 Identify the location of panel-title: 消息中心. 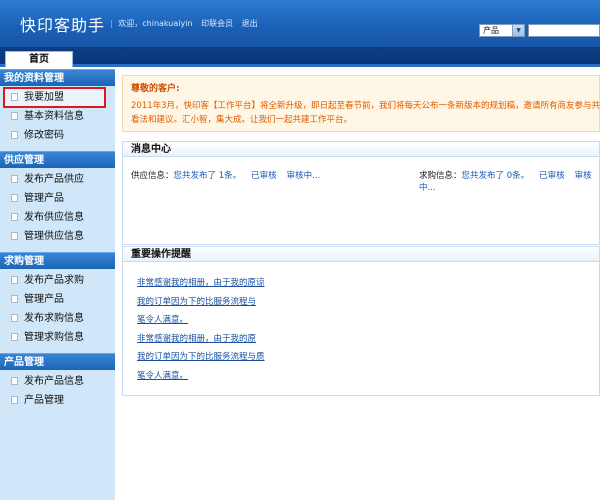
(361, 149).